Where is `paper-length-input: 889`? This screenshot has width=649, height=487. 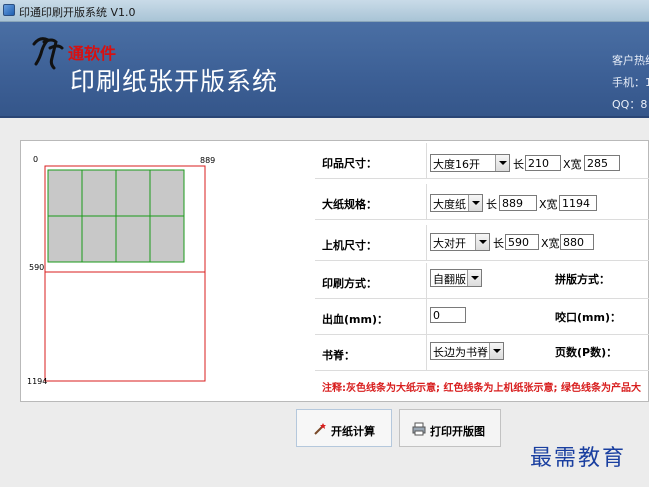 paper-length-input: 889 is located at coordinates (518, 203).